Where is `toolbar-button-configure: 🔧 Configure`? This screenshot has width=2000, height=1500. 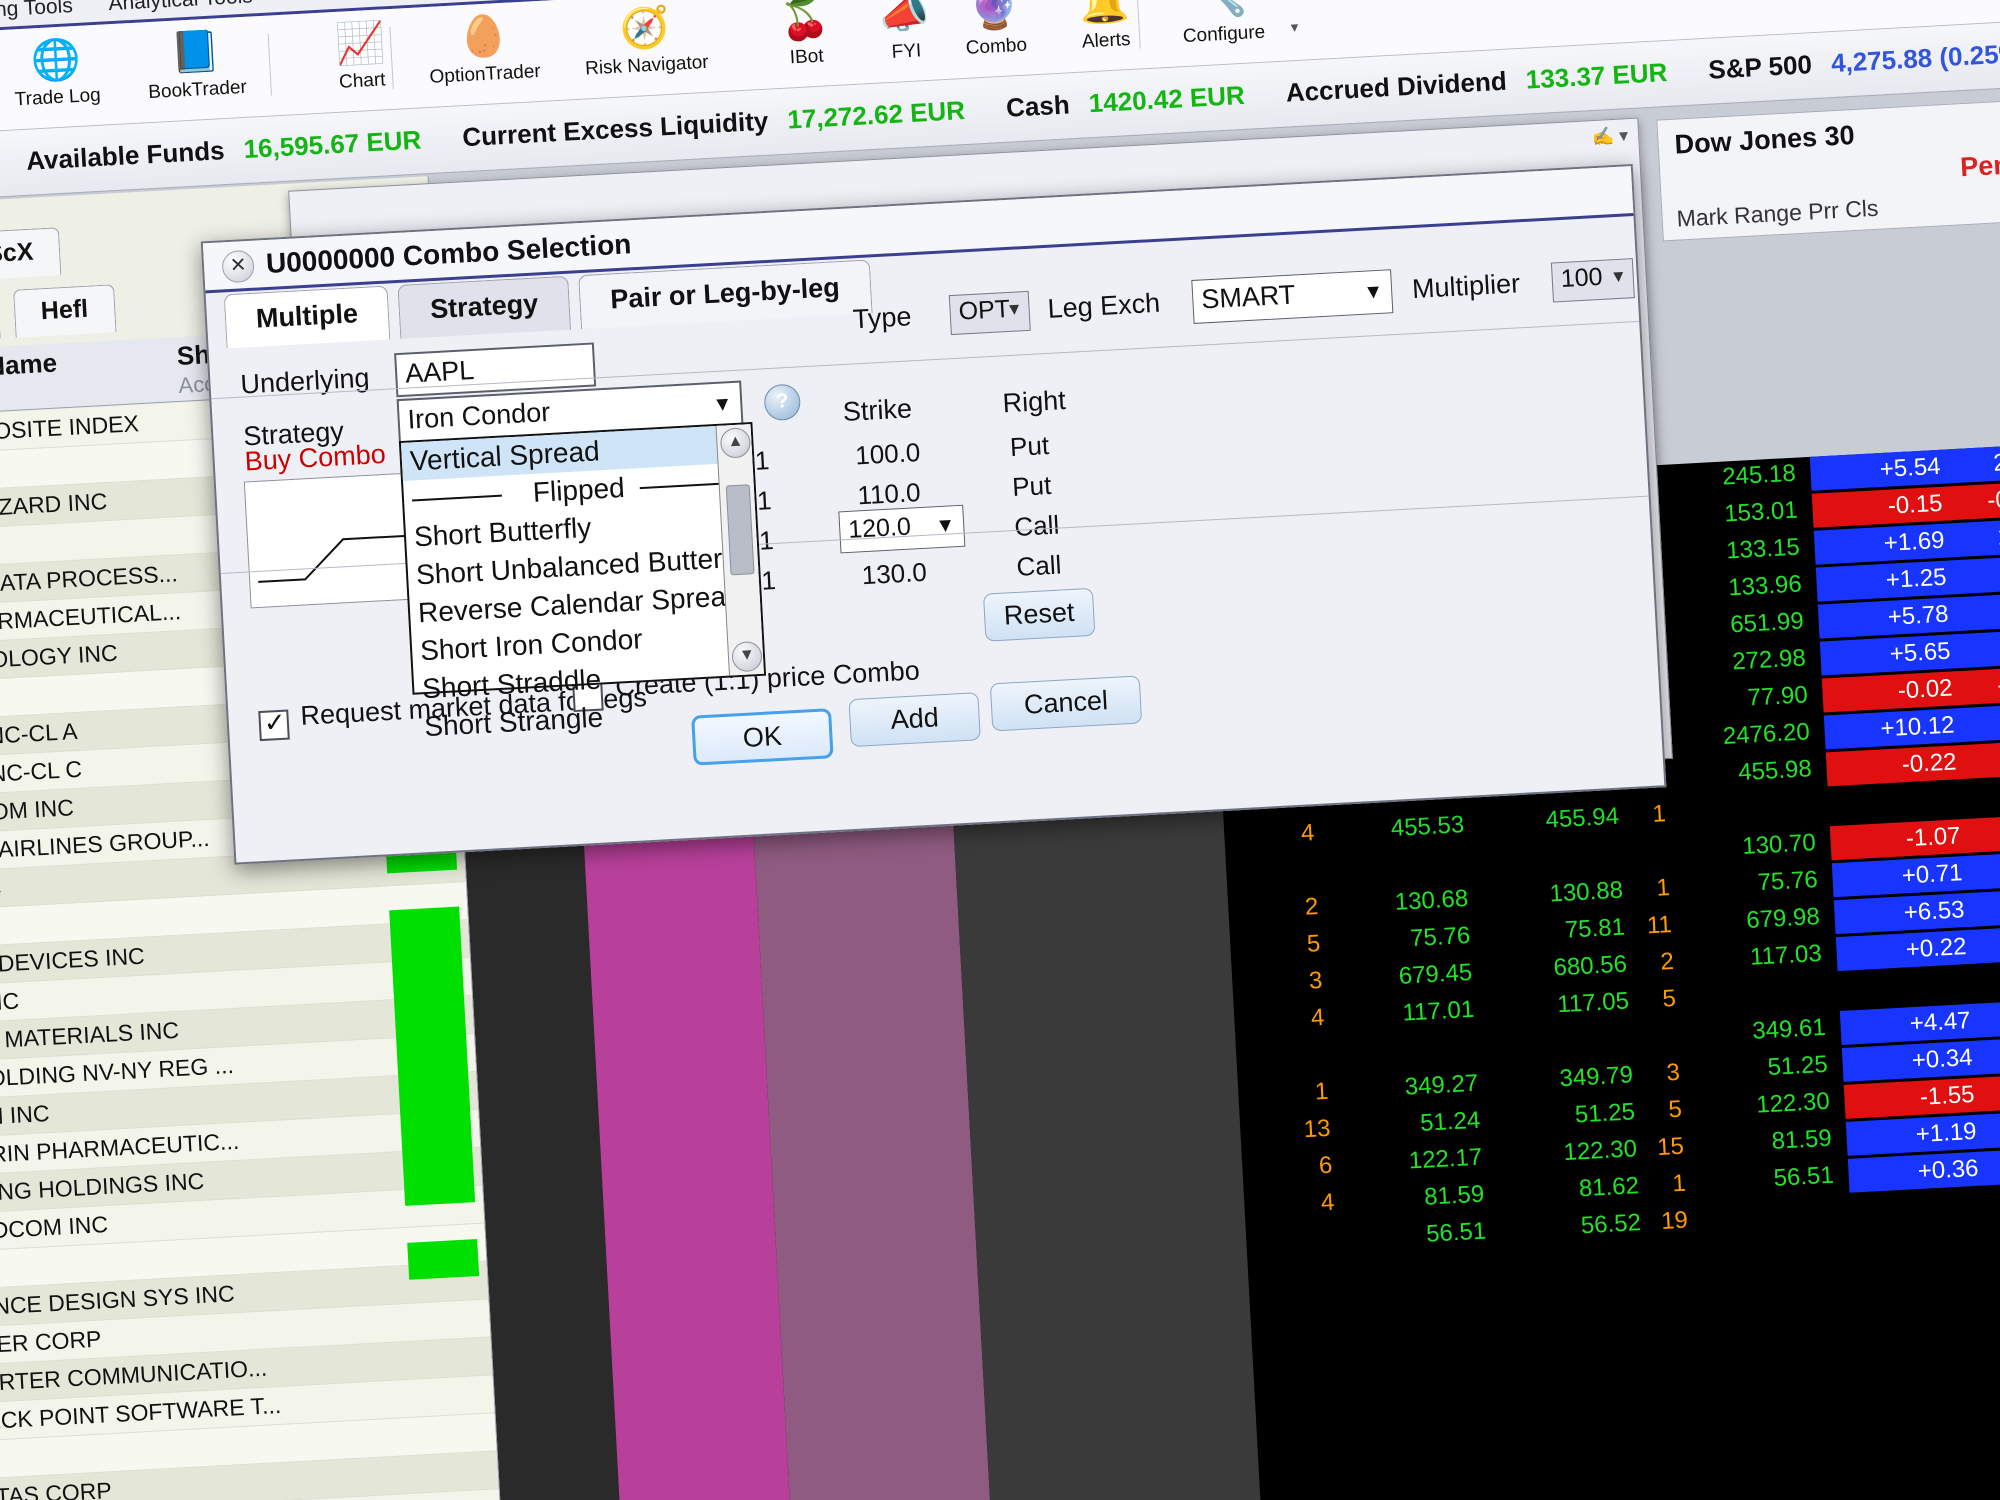 toolbar-button-configure: 🔧 Configure is located at coordinates (1223, 25).